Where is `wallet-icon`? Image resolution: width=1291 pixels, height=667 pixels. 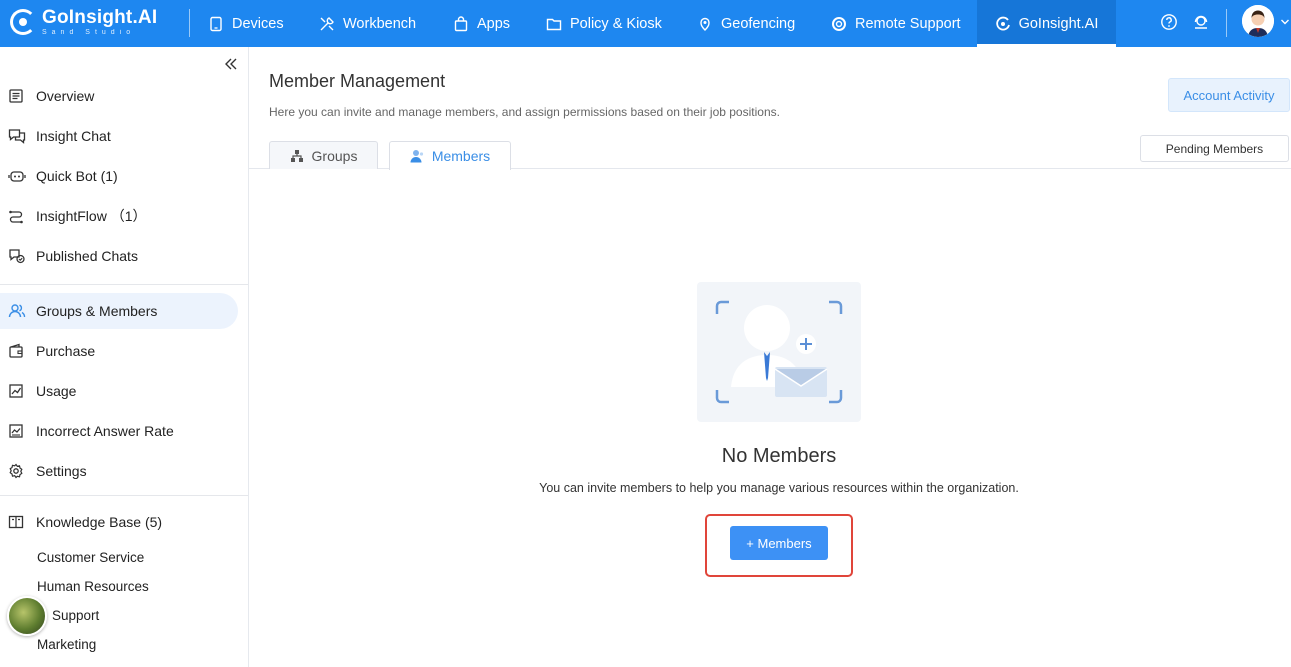
wallet-icon is located at coordinates (16, 350).